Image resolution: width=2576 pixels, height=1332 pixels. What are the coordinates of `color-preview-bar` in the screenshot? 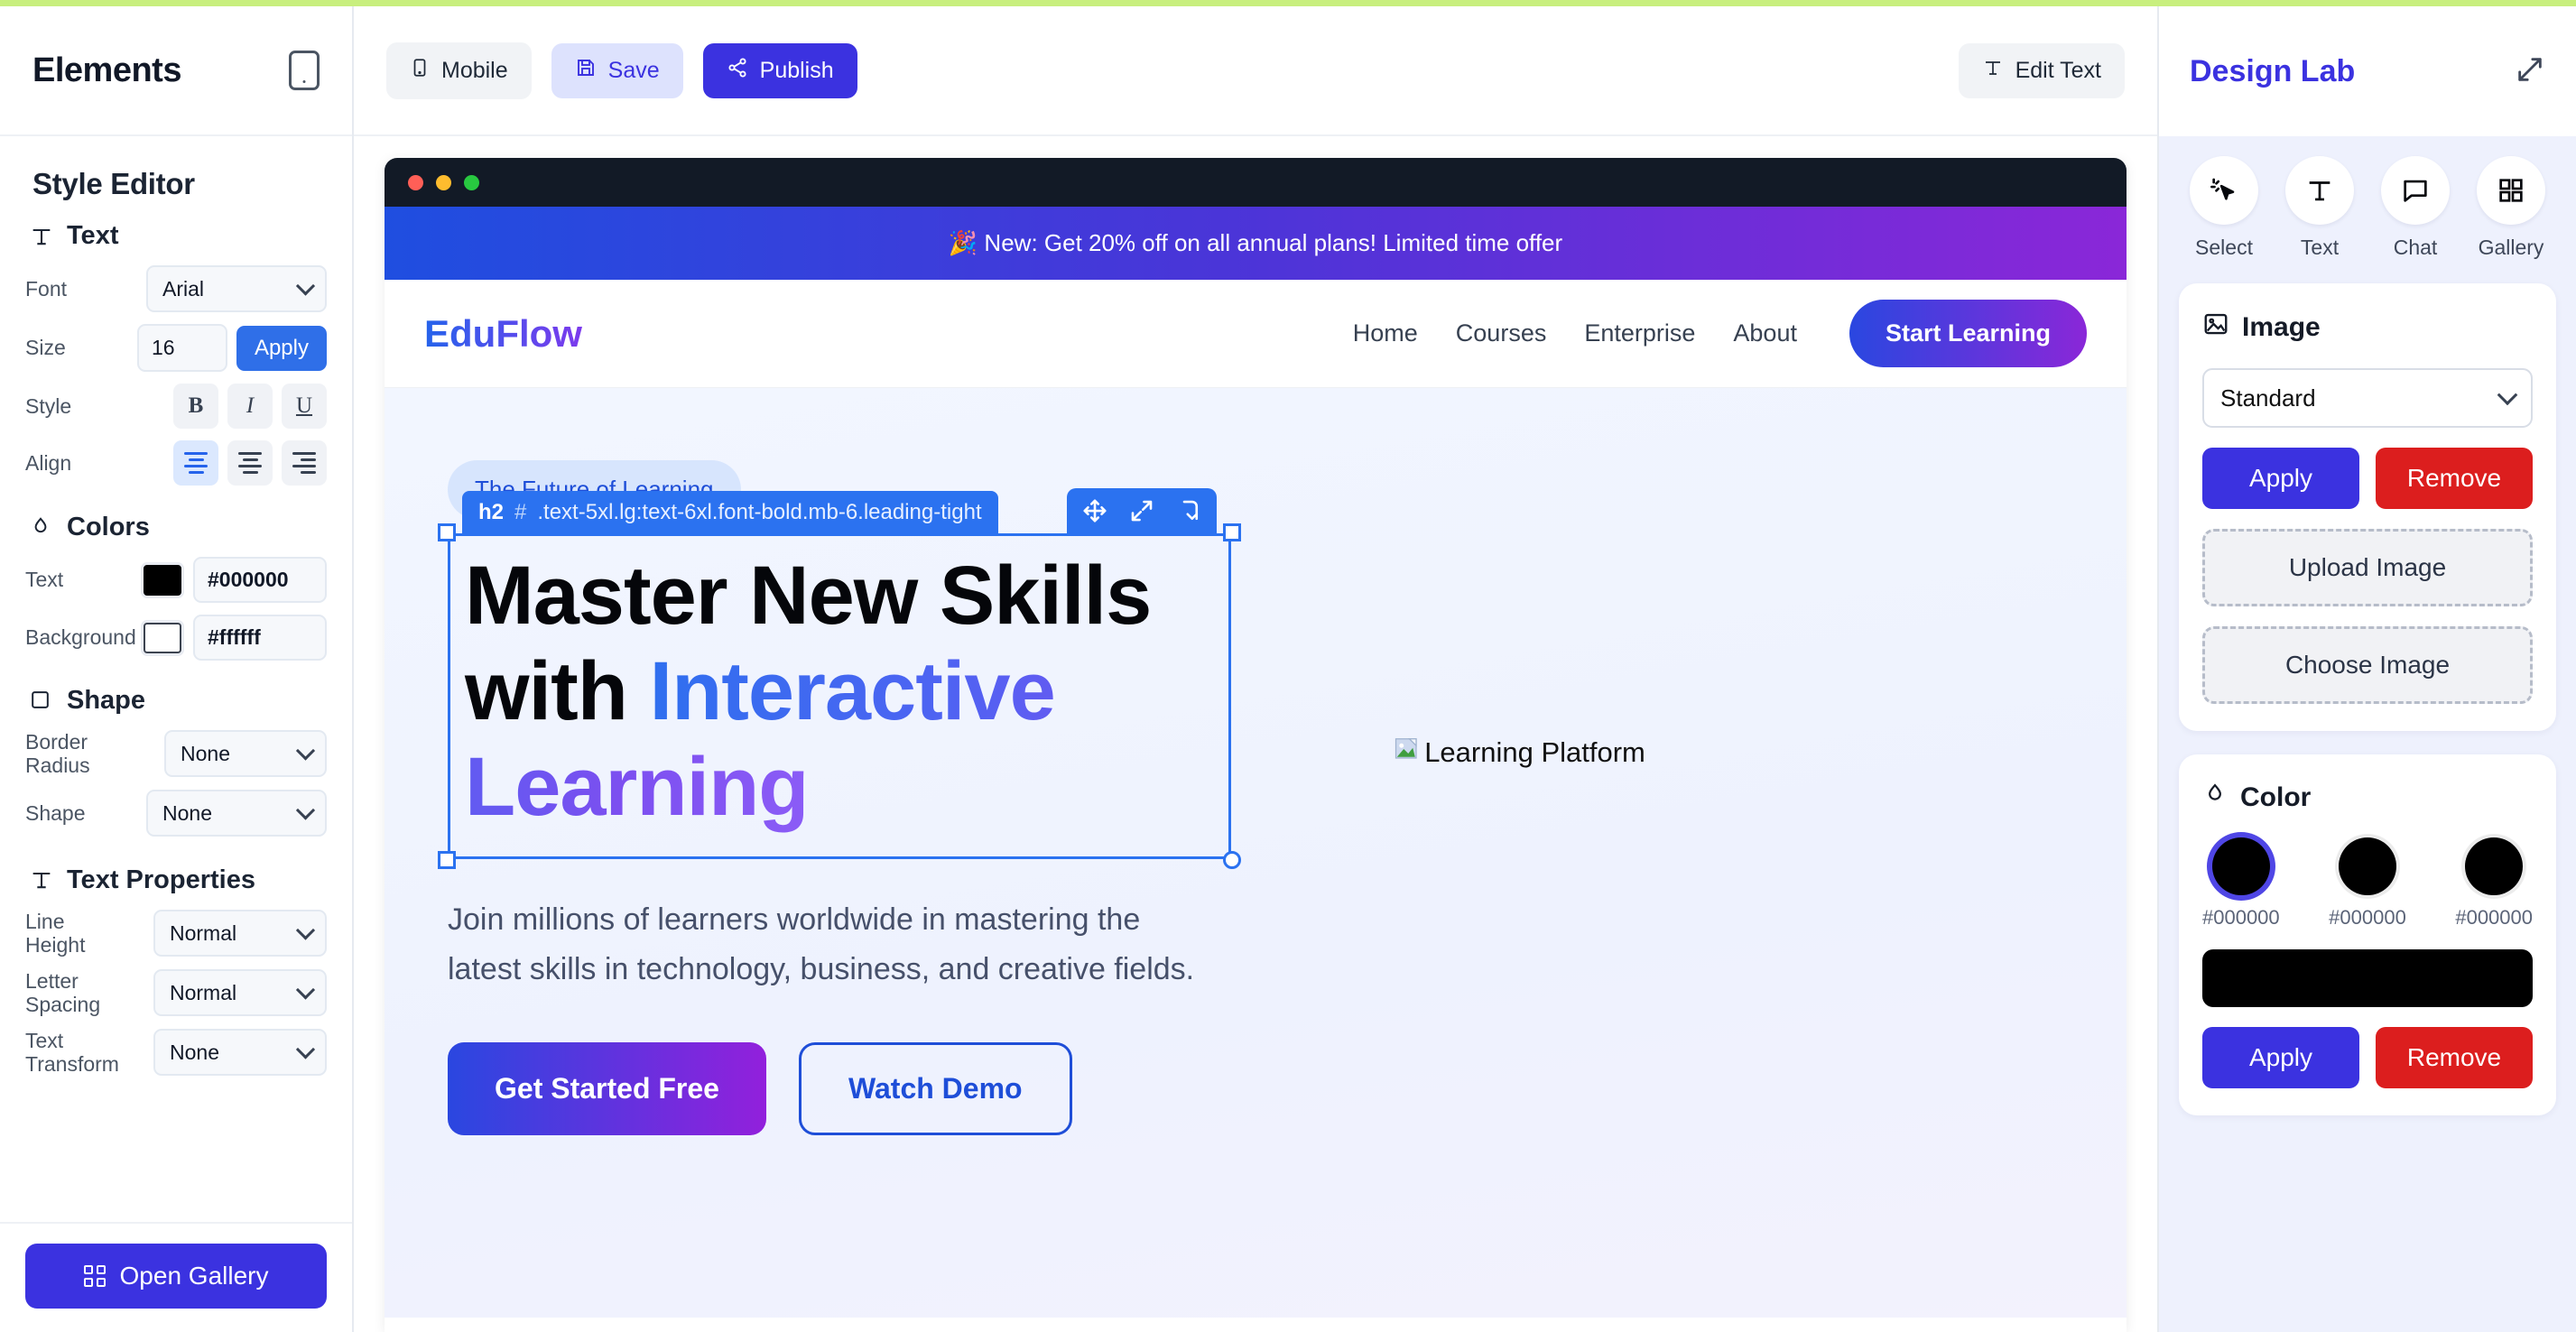 It's located at (2367, 978).